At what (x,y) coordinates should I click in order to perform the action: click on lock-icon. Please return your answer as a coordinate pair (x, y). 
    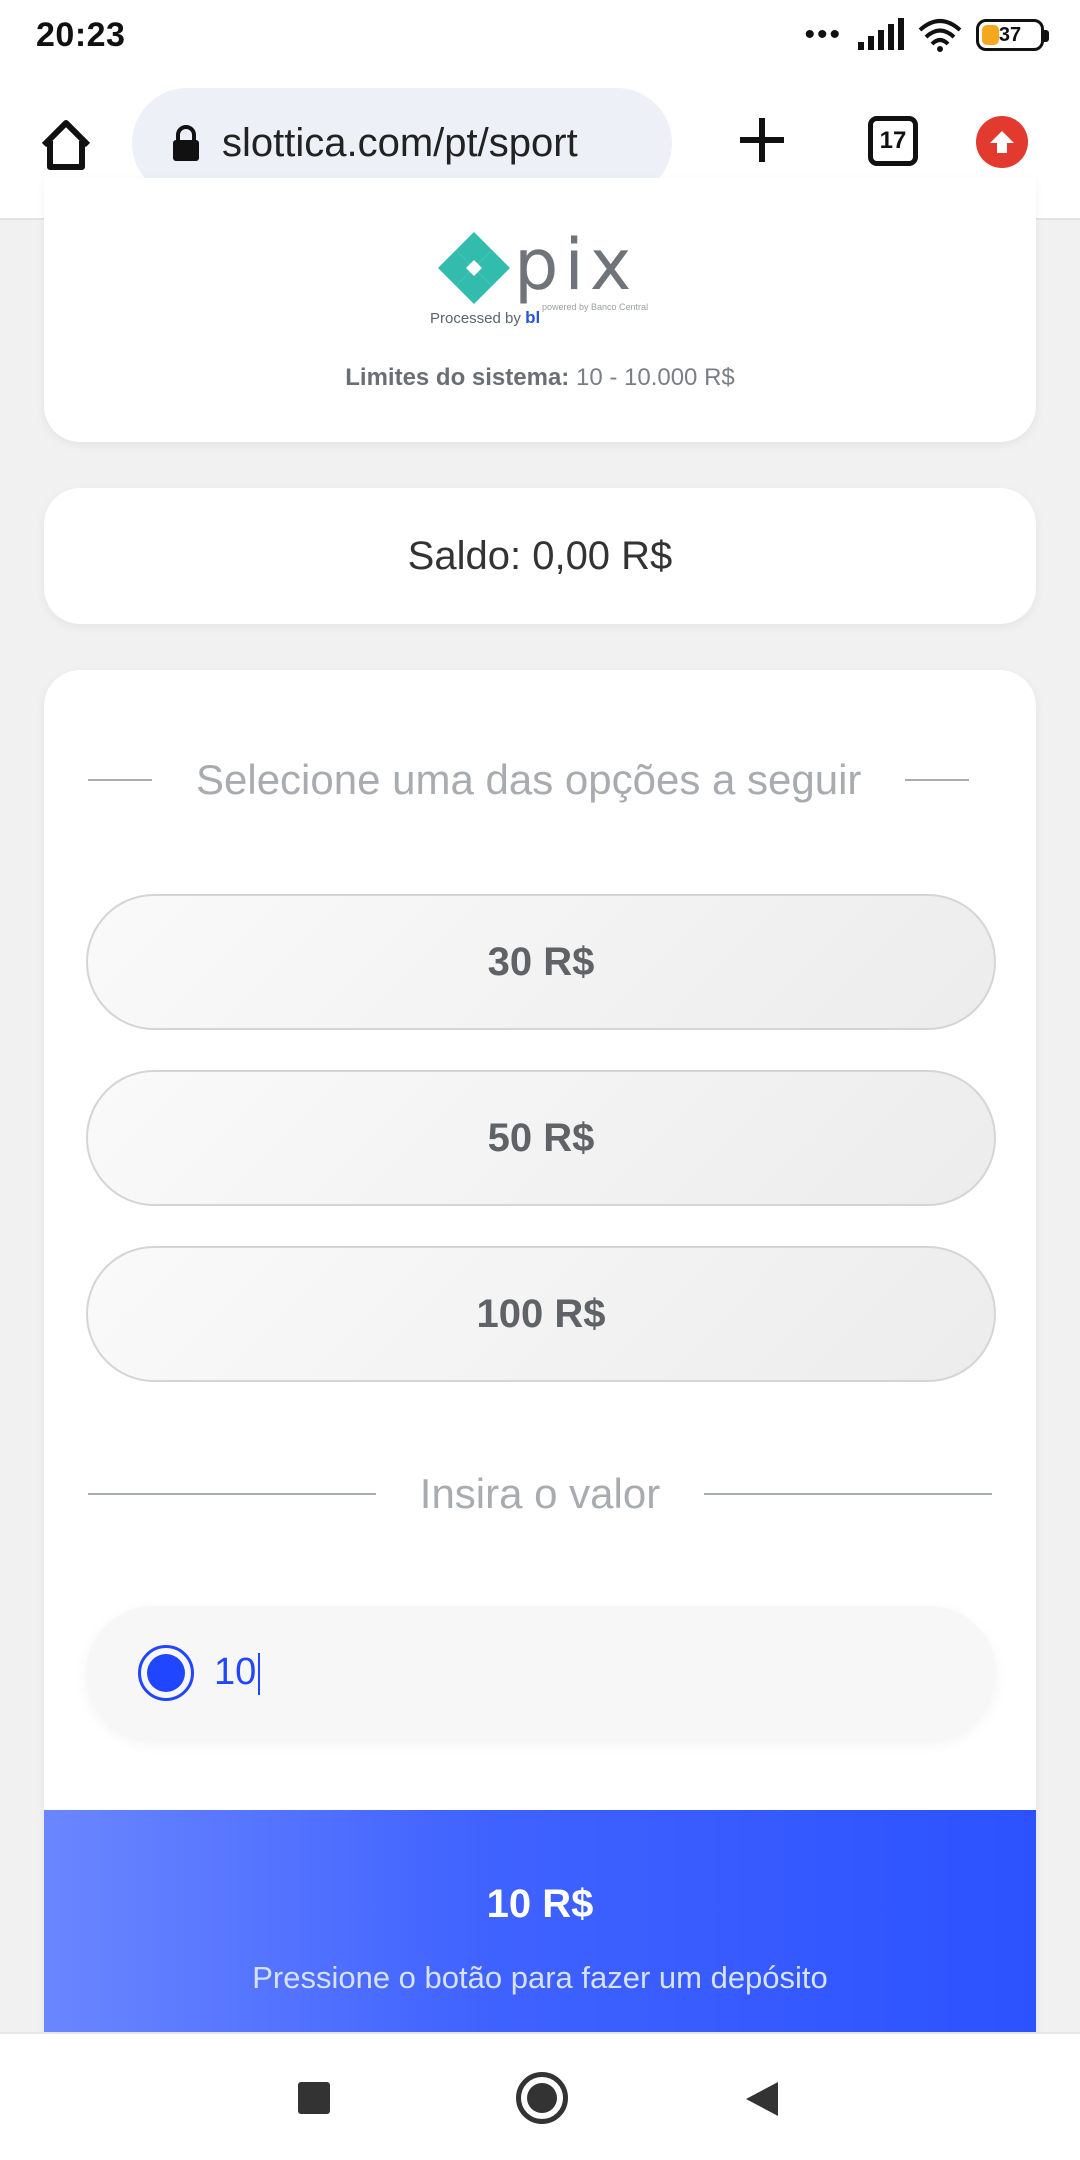
    Looking at the image, I should click on (186, 143).